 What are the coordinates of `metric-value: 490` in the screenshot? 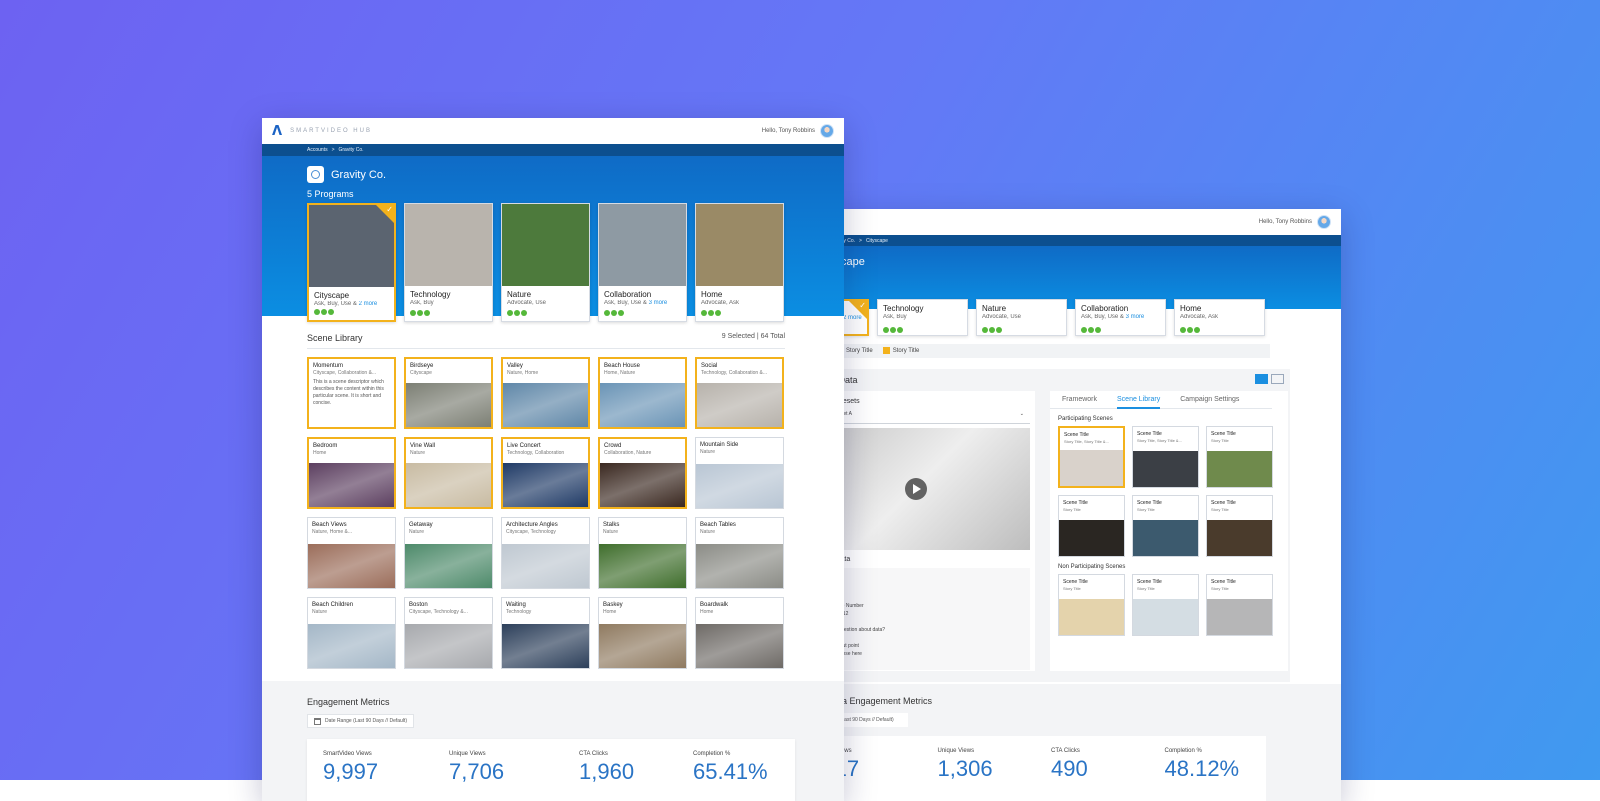 It's located at (1069, 768).